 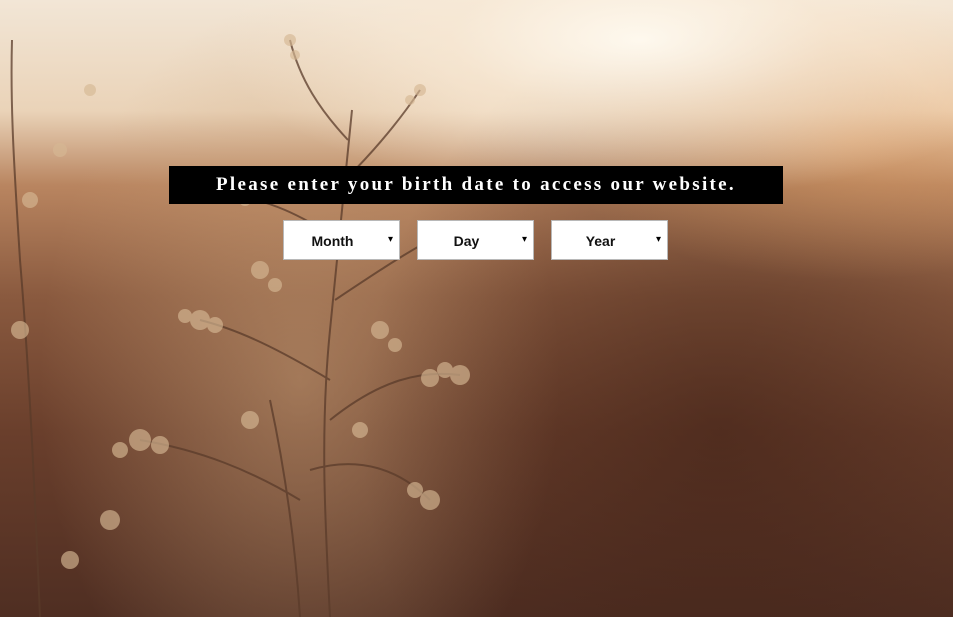 What do you see at coordinates (466, 241) in the screenshot?
I see `day-select-value: Day` at bounding box center [466, 241].